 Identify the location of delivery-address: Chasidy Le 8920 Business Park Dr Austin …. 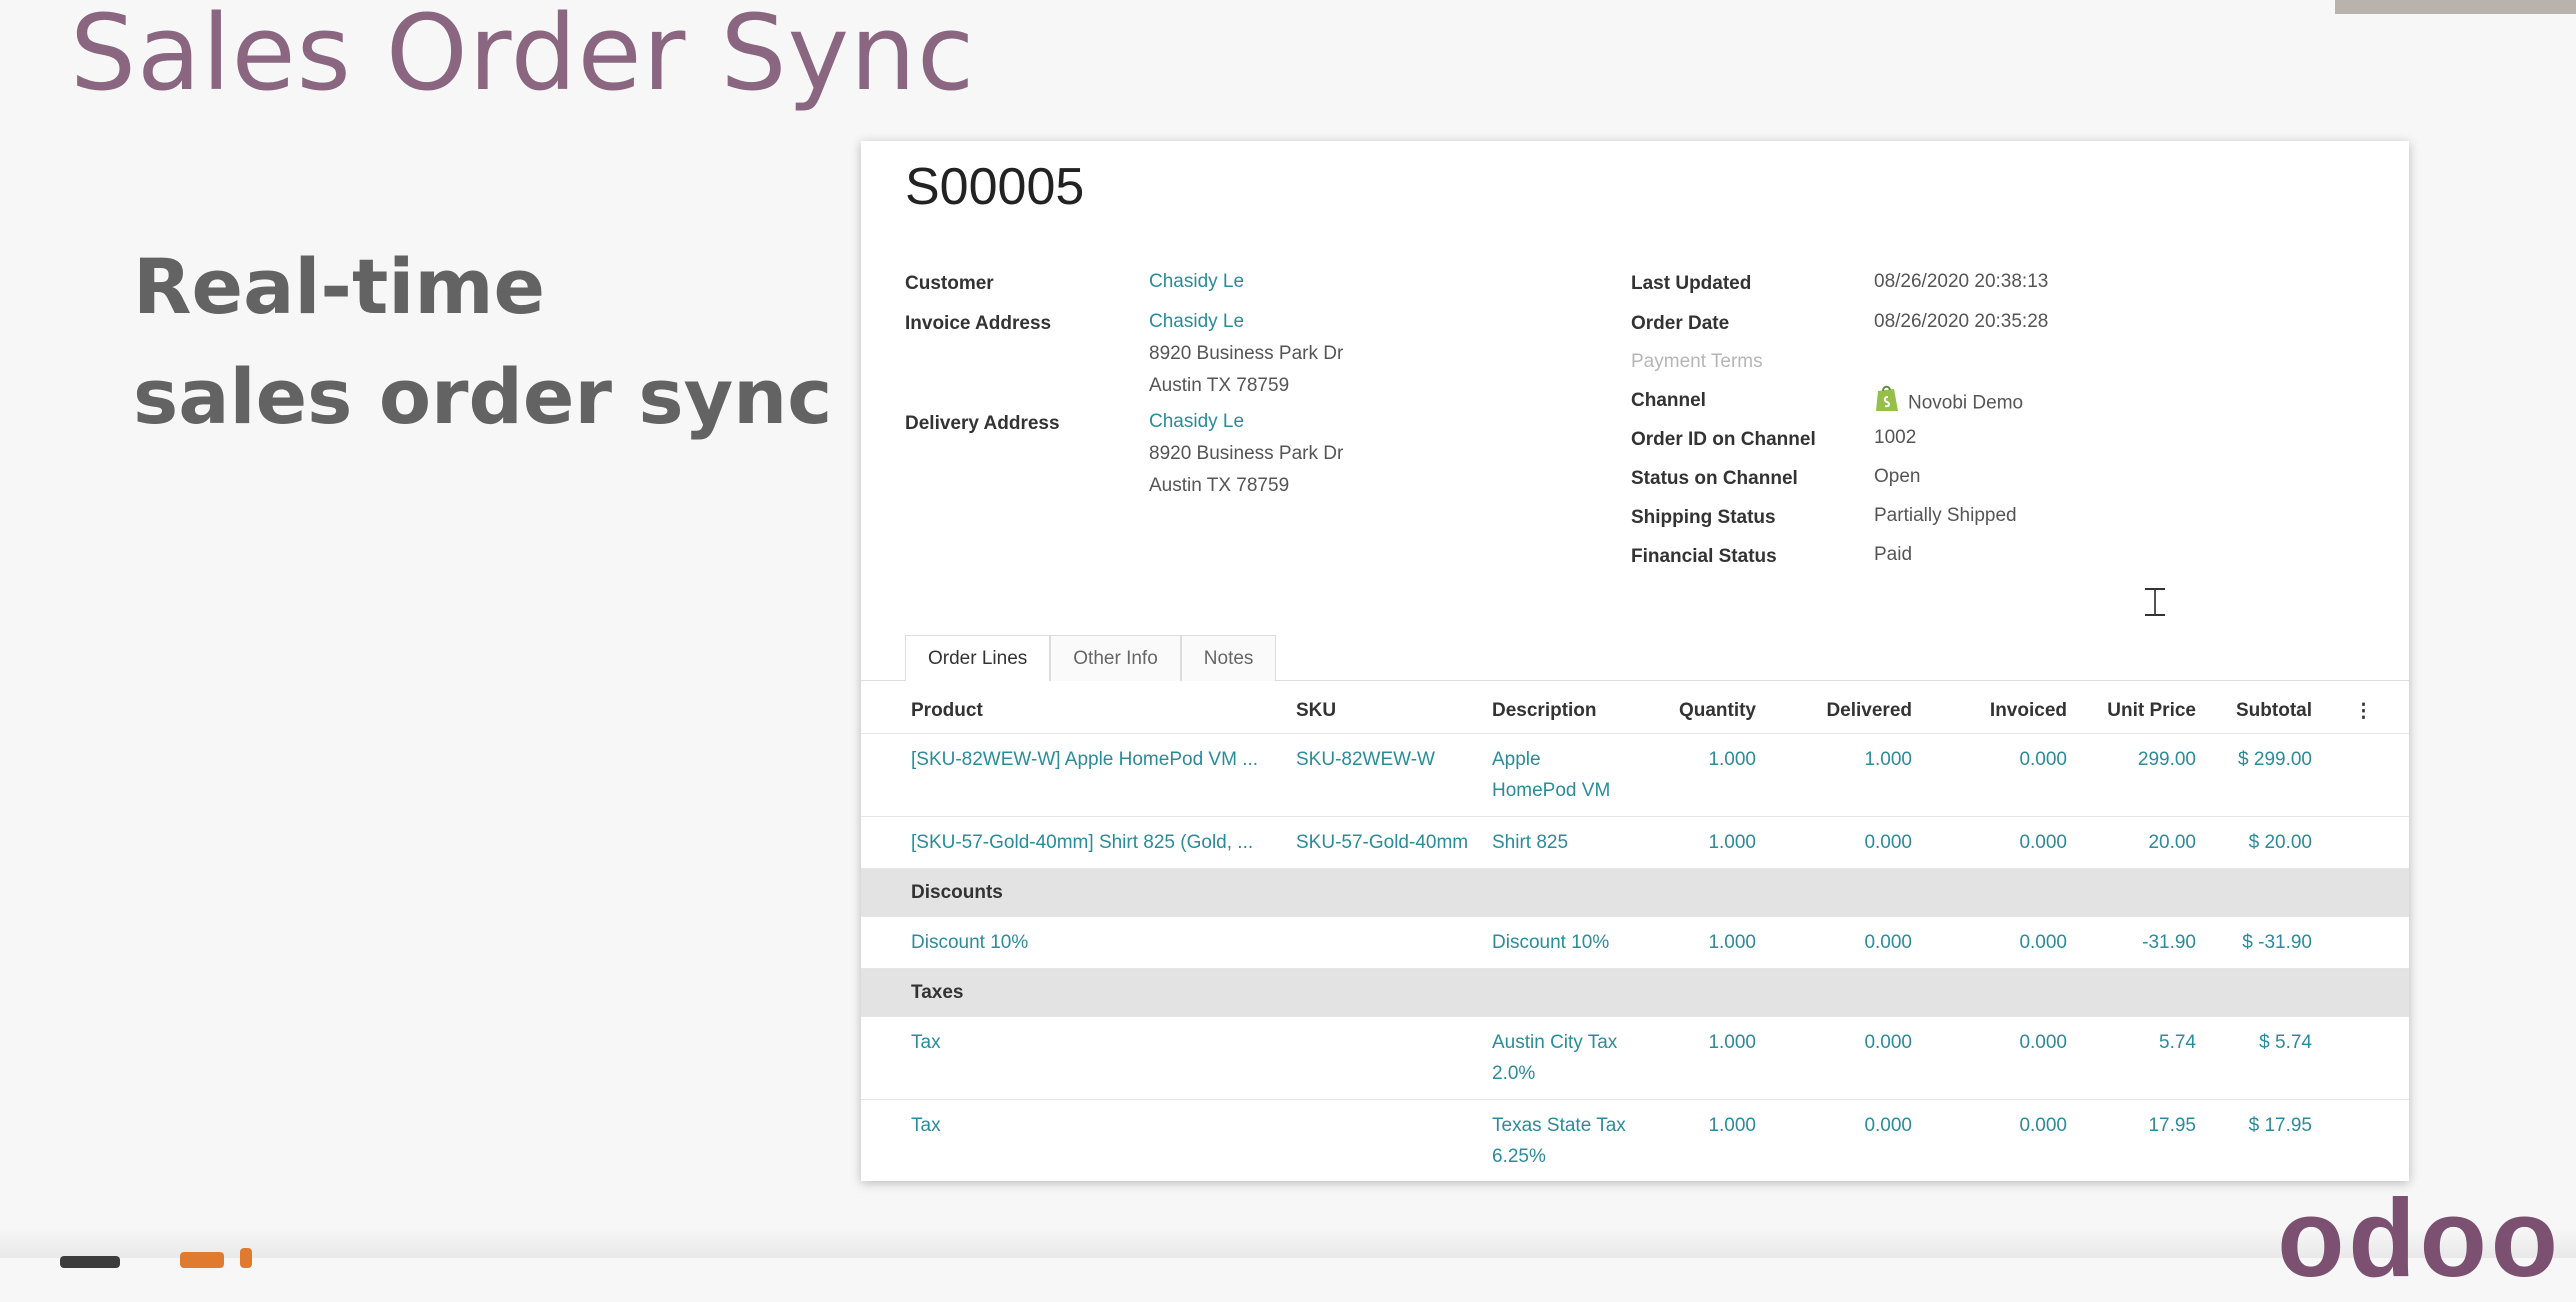
(1246, 454).